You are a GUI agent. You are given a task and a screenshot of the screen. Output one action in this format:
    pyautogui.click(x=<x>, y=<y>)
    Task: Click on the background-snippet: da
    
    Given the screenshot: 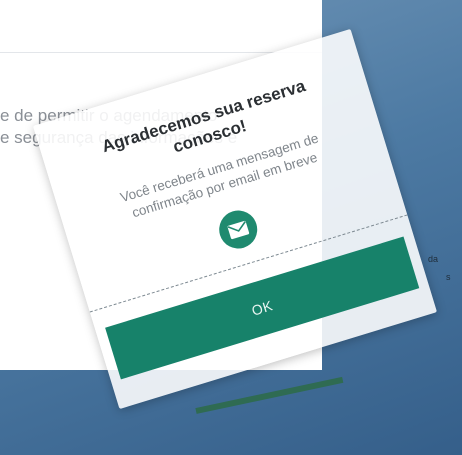 What is the action you would take?
    pyautogui.click(x=433, y=259)
    